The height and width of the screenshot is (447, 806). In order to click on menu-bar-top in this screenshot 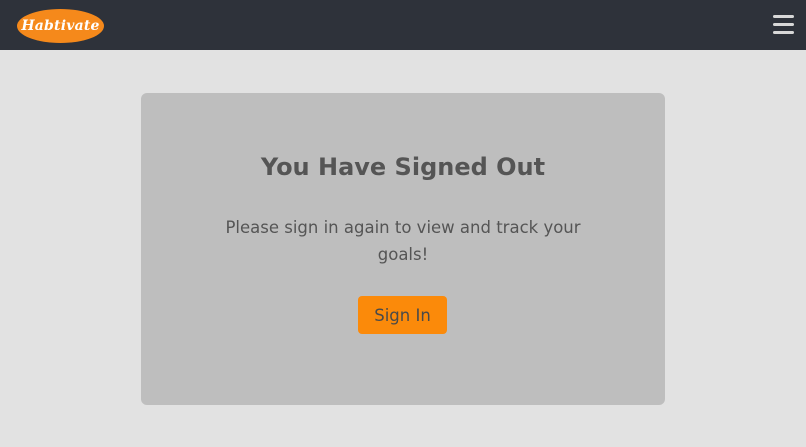, I will do `click(783, 16)`.